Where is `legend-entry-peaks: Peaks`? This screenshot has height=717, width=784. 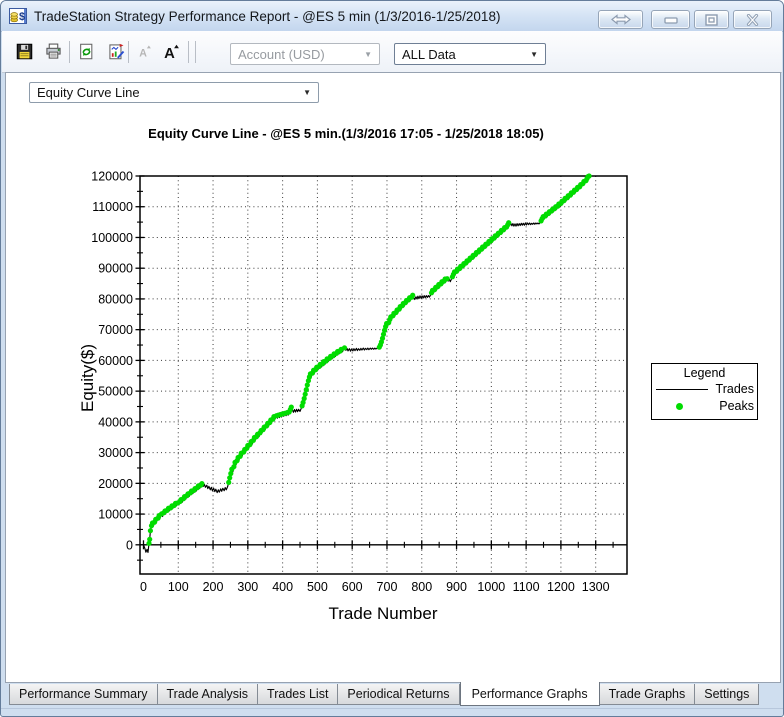 legend-entry-peaks: Peaks is located at coordinates (704, 406).